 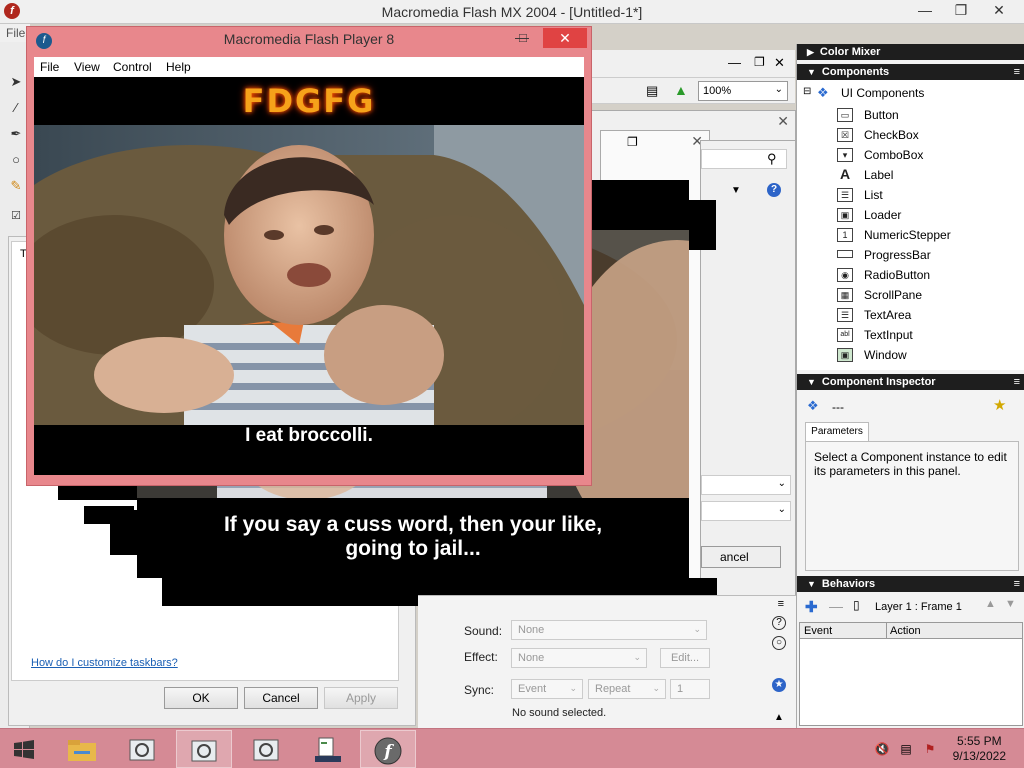 What do you see at coordinates (845, 315) in the screenshot?
I see `textarea-component-icon: ☰` at bounding box center [845, 315].